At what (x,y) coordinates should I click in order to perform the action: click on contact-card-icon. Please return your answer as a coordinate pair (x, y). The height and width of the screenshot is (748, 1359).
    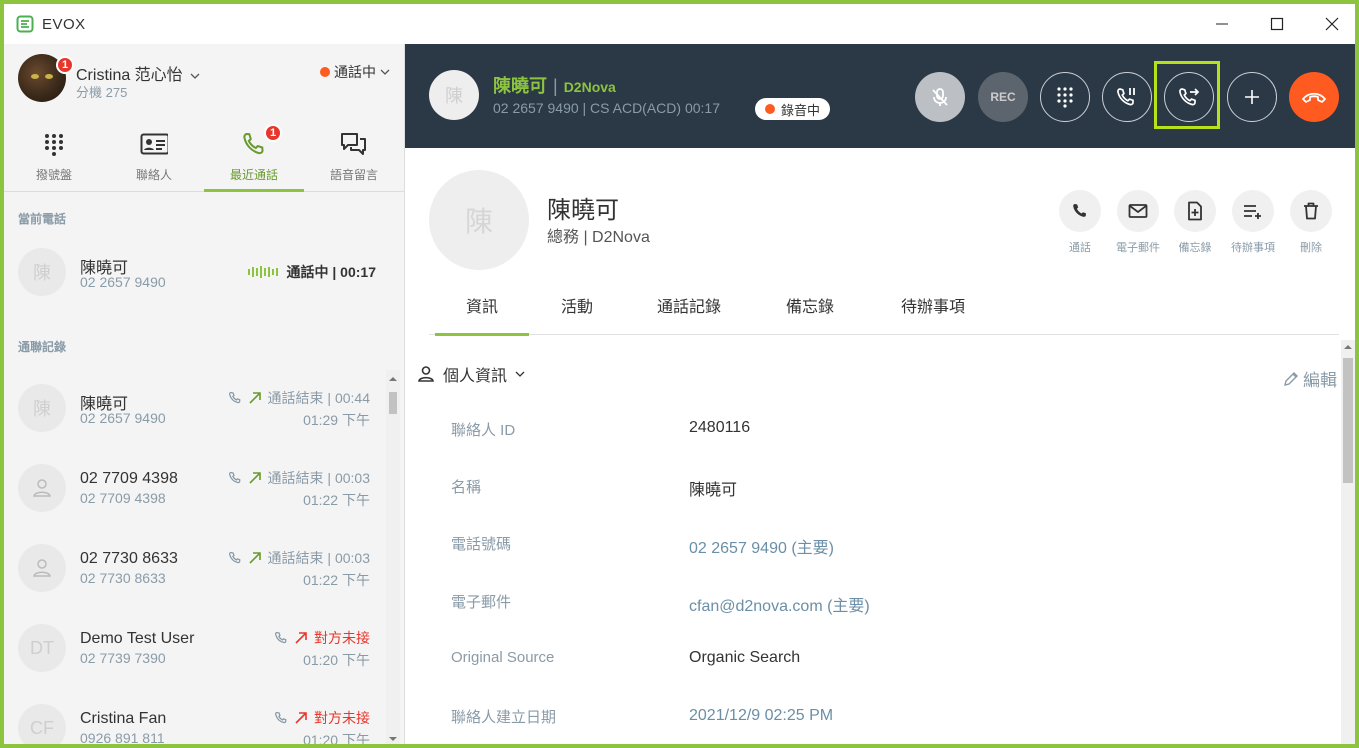
    Looking at the image, I should click on (154, 144).